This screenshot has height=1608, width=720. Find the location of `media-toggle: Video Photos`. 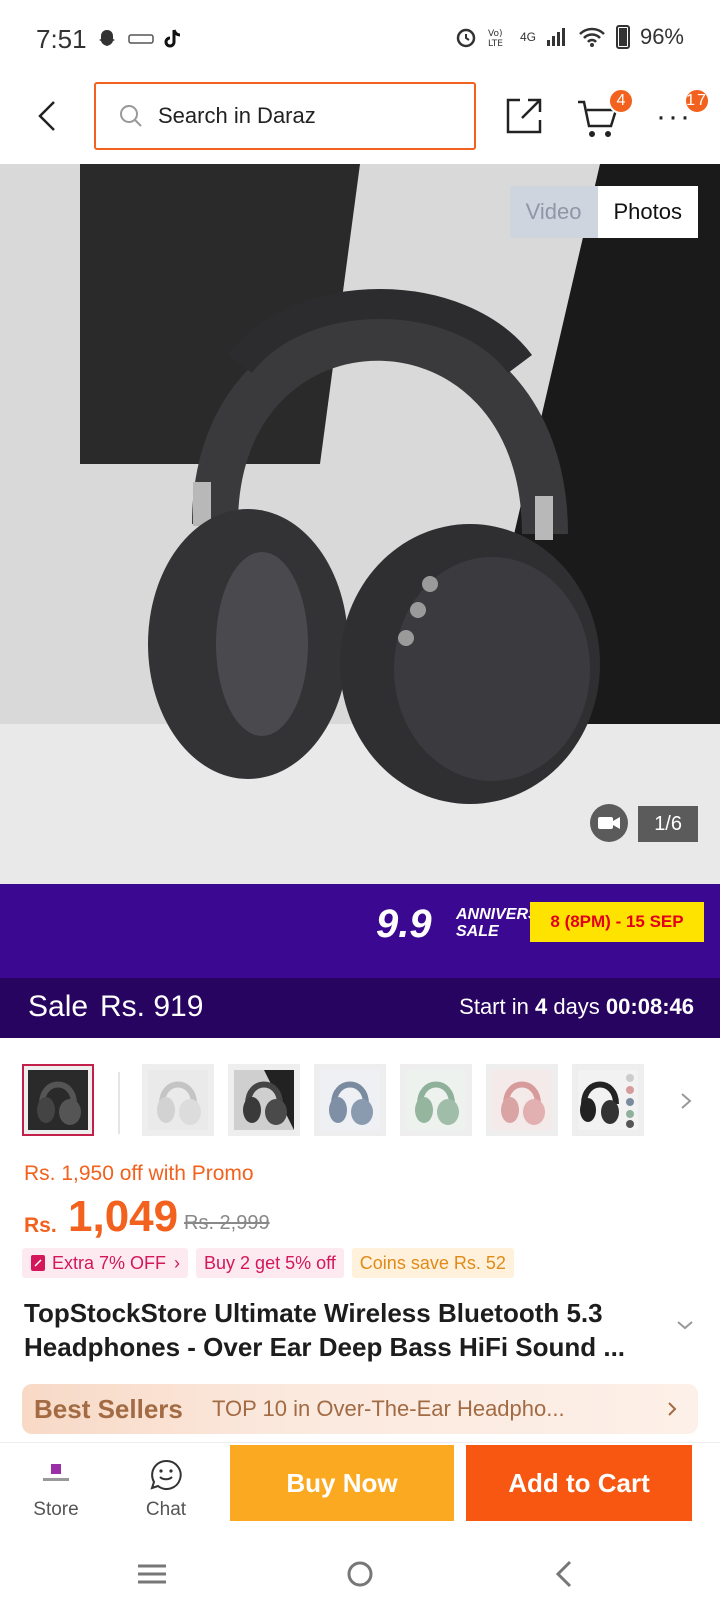

media-toggle: Video Photos is located at coordinates (603, 212).